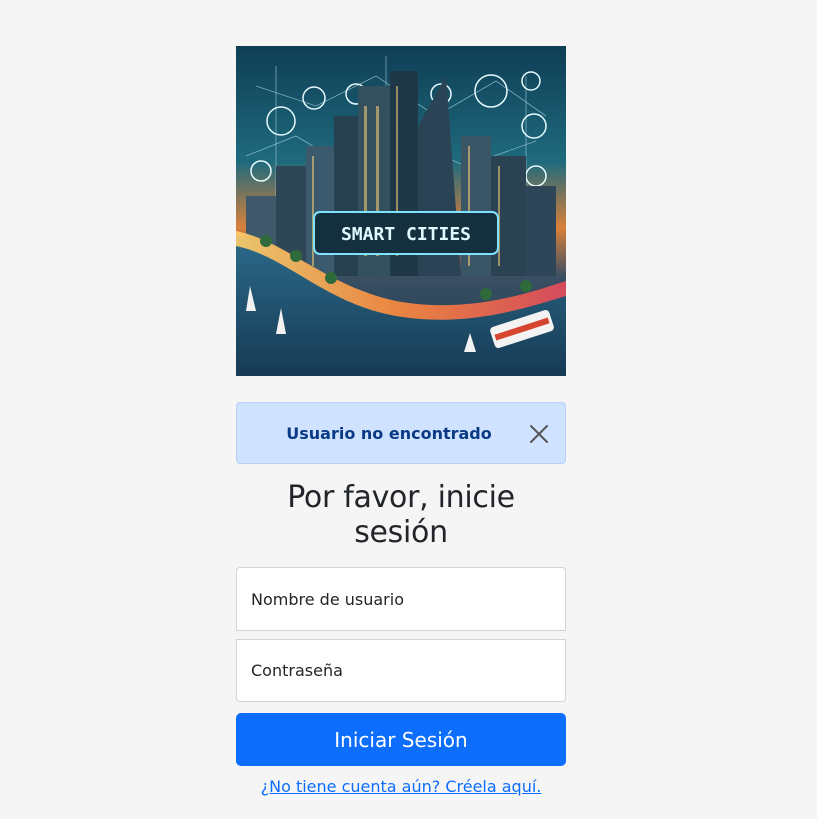 Image resolution: width=817 pixels, height=819 pixels. Describe the element at coordinates (389, 433) in the screenshot. I see `alert-message: Usuario no encontrado` at that location.